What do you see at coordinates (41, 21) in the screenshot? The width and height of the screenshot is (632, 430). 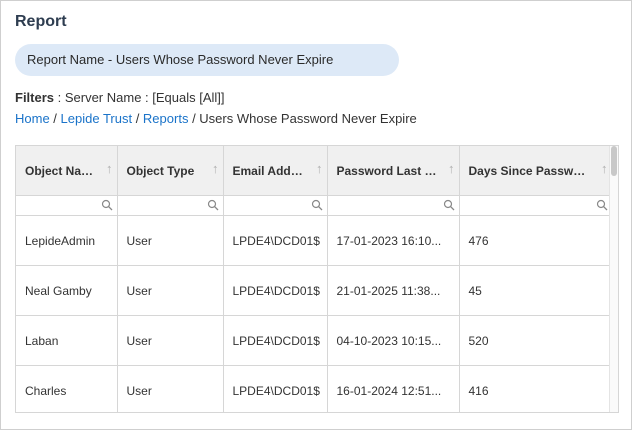 I see `page-title: Report` at bounding box center [41, 21].